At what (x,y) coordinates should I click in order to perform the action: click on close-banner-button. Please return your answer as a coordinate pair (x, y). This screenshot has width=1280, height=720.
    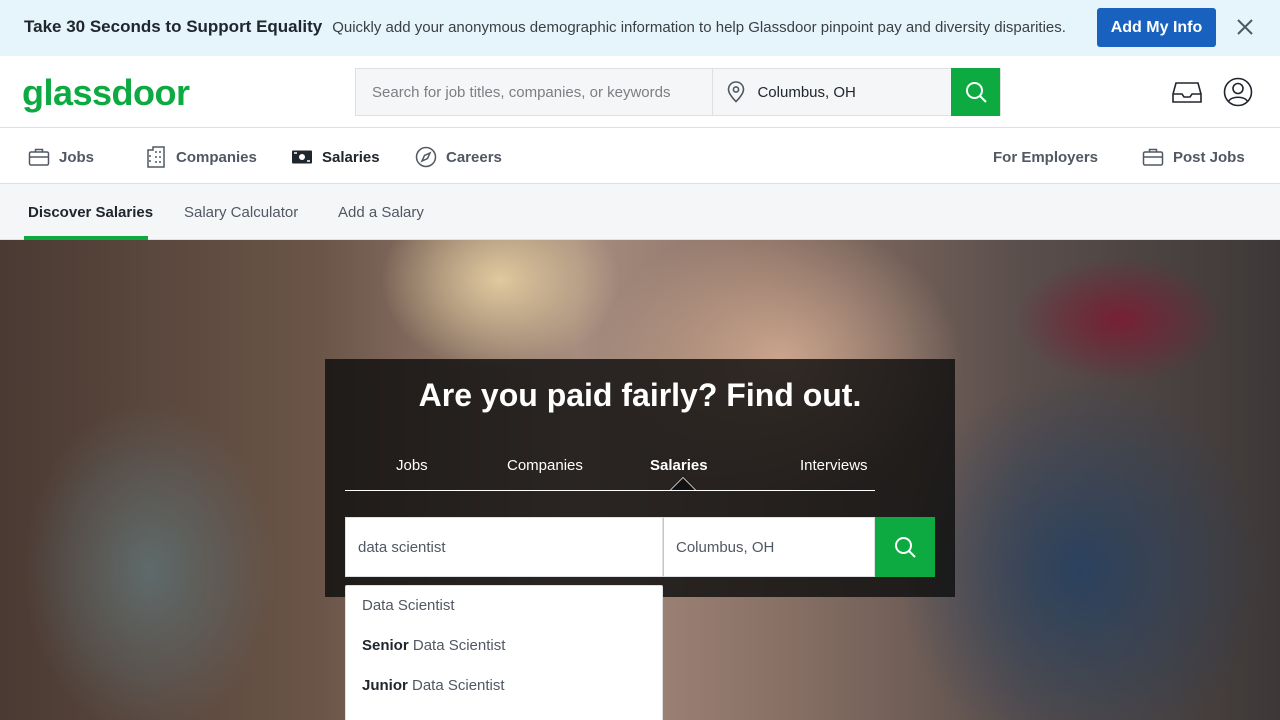
    Looking at the image, I should click on (1245, 27).